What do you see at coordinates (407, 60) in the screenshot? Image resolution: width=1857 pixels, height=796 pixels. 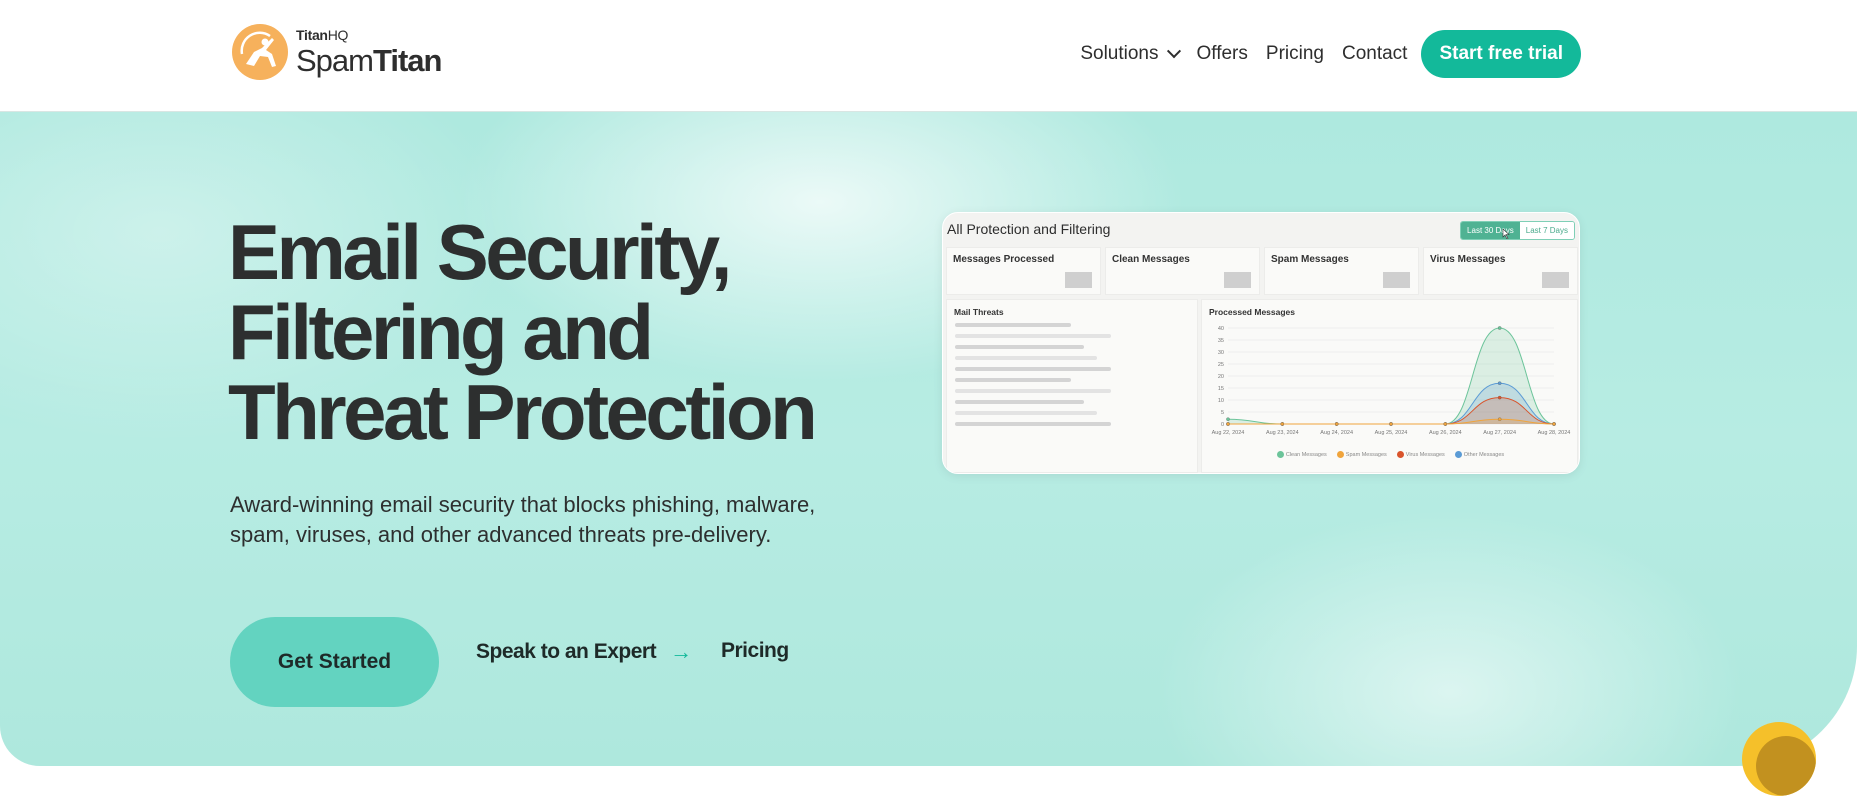 I see `logo-product-bold: Titan` at bounding box center [407, 60].